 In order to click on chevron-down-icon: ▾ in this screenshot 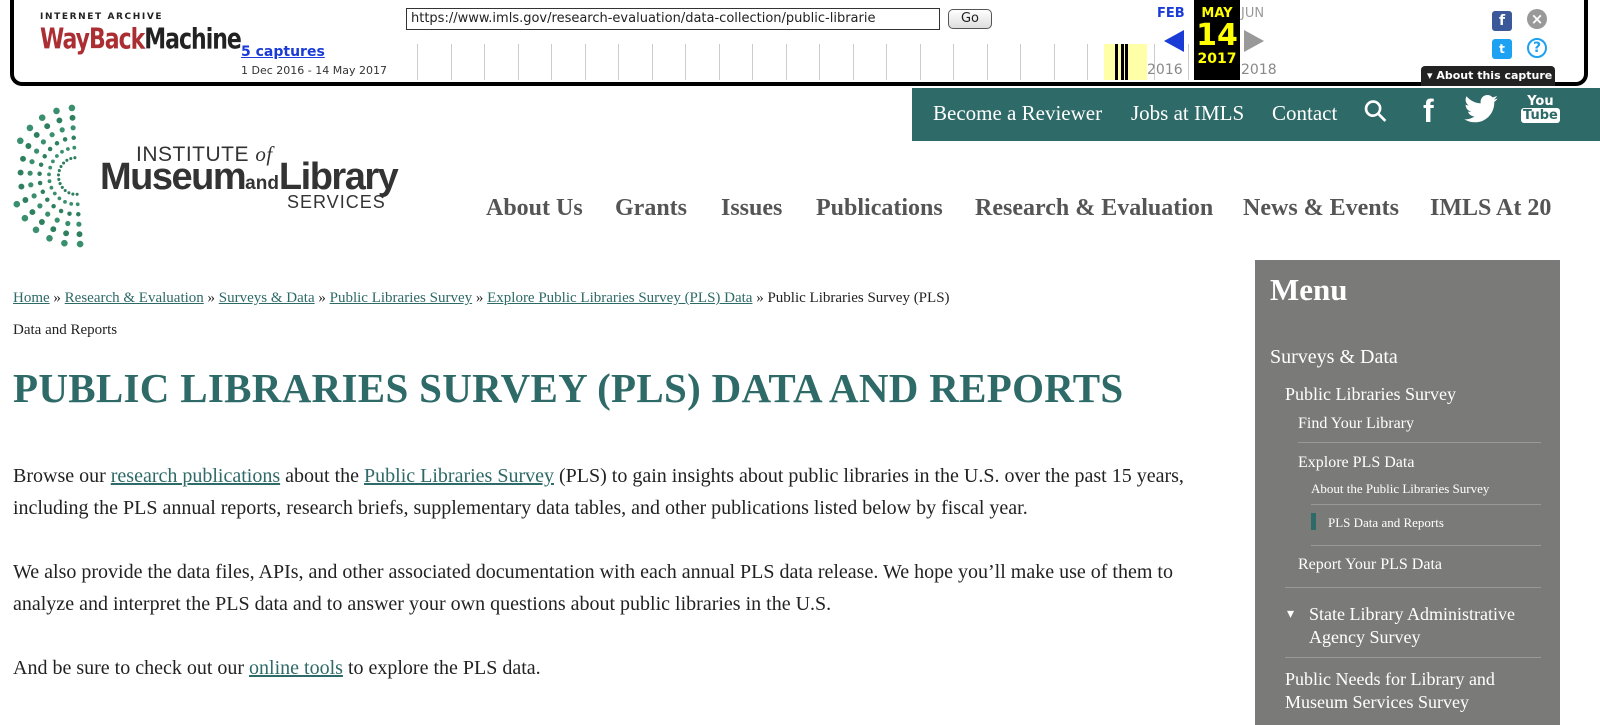, I will do `click(1290, 614)`.